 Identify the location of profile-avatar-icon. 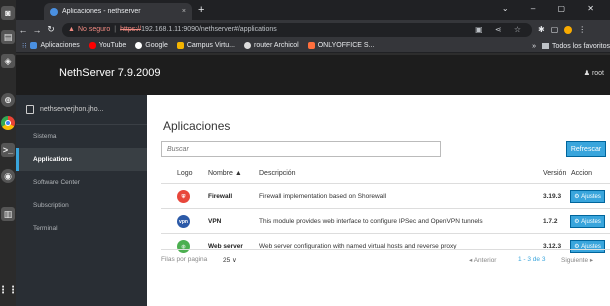
(568, 29).